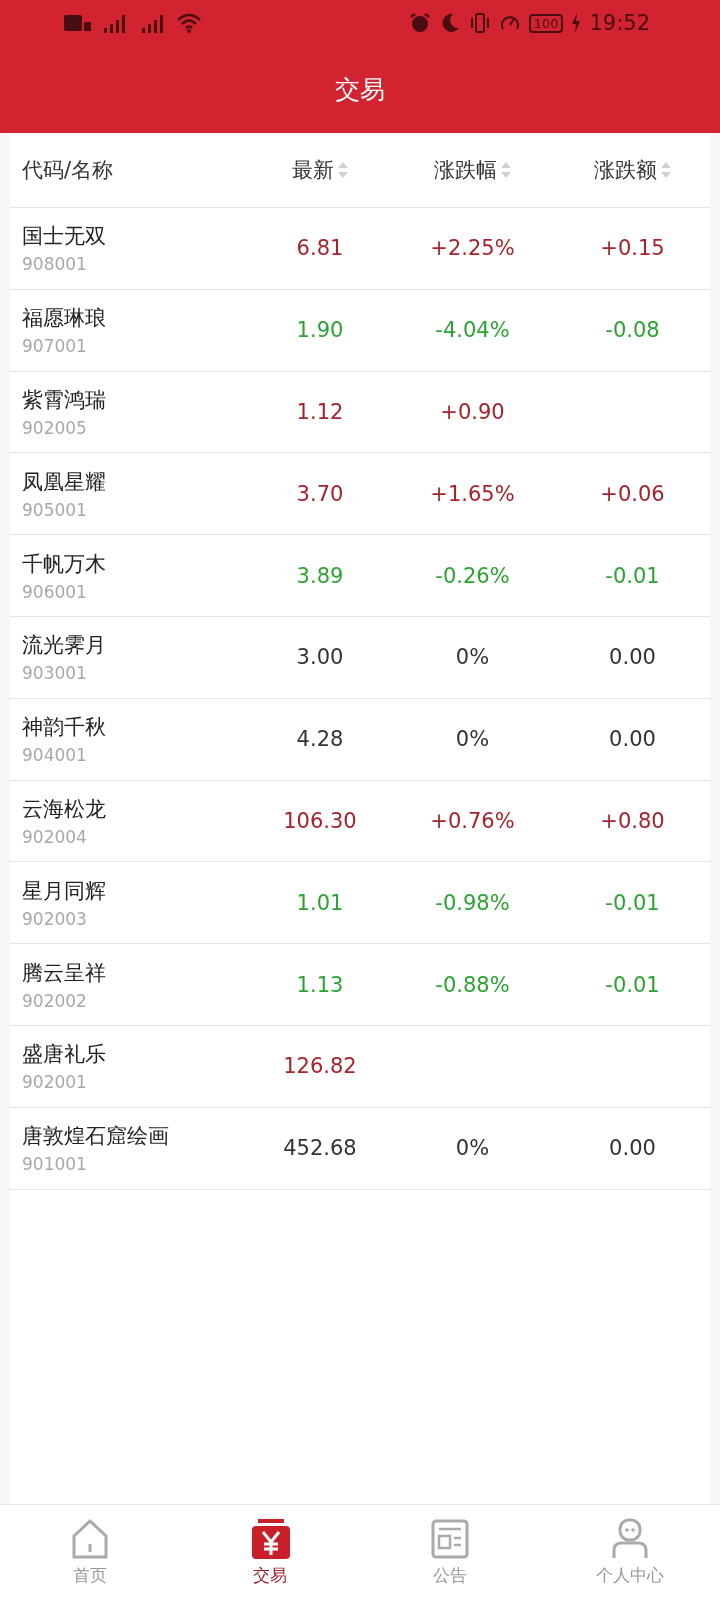 The width and height of the screenshot is (720, 1600). Describe the element at coordinates (64, 237) in the screenshot. I see `item-name: 国士无双` at that location.